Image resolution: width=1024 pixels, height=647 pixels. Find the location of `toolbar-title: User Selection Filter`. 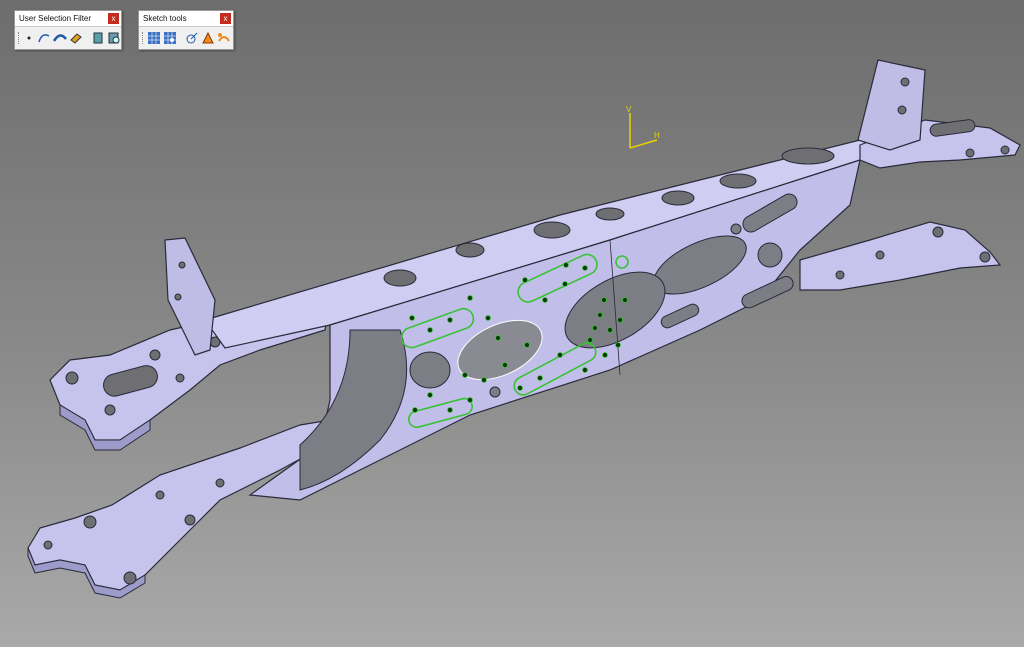

toolbar-title: User Selection Filter is located at coordinates (55, 18).